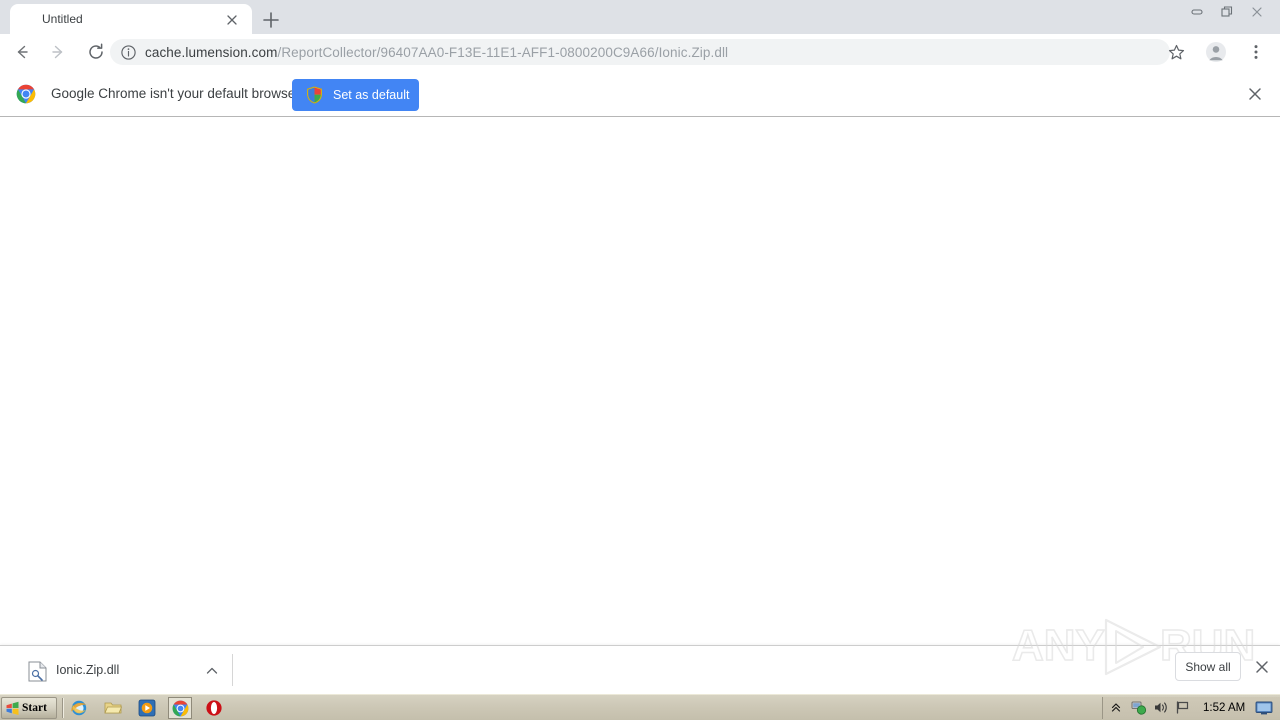 The width and height of the screenshot is (1280, 720). I want to click on windows-shield-icon, so click(314, 95).